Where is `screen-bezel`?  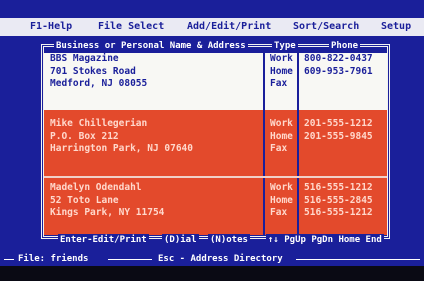 screen-bezel is located at coordinates (212, 273).